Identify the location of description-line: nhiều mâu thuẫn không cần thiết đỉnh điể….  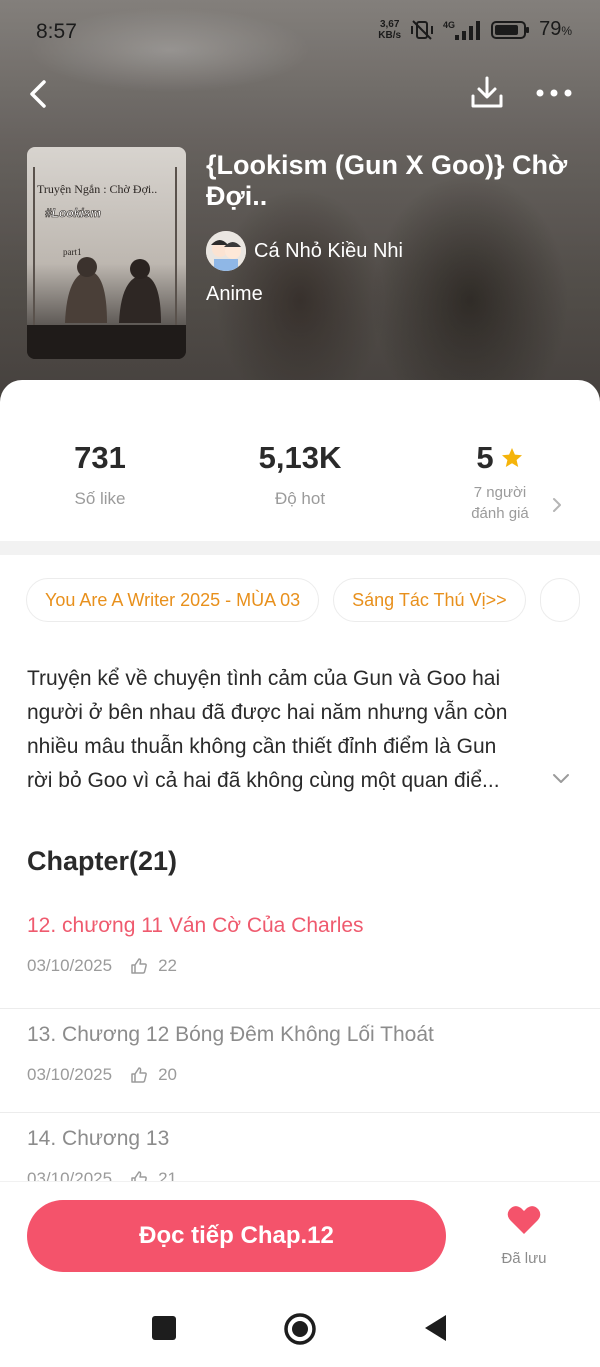
(262, 746).